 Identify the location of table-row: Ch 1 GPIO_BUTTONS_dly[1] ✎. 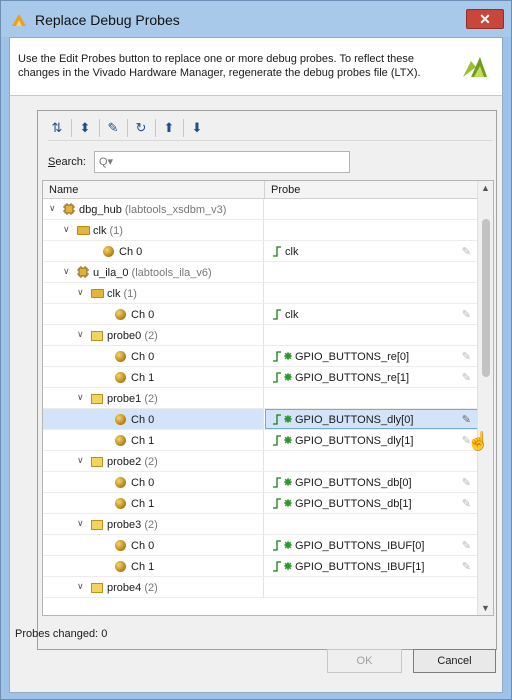
(261, 440).